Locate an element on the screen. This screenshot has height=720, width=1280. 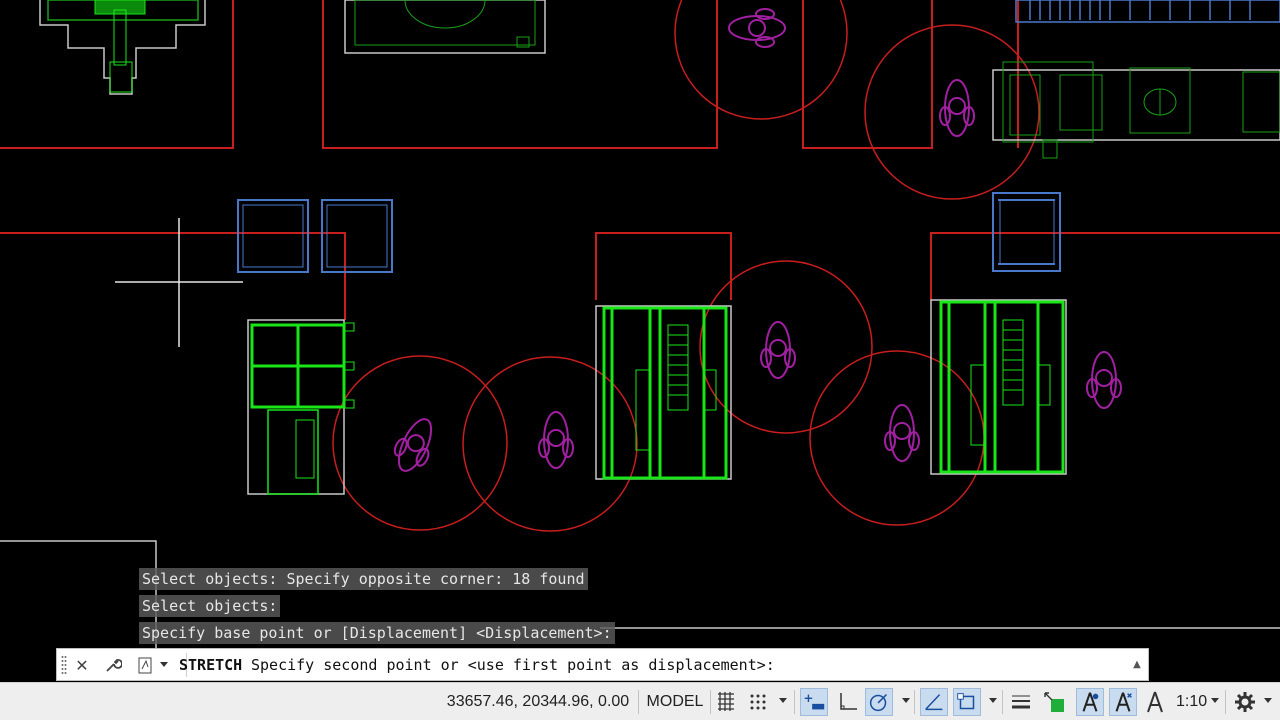
auto-scale-icon is located at coordinates (1123, 702).